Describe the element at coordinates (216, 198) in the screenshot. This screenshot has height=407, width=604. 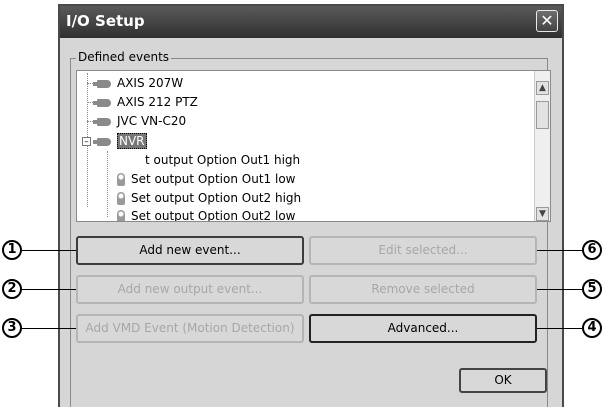
I see `tree-item-label: Set output Option Out2 high` at that location.